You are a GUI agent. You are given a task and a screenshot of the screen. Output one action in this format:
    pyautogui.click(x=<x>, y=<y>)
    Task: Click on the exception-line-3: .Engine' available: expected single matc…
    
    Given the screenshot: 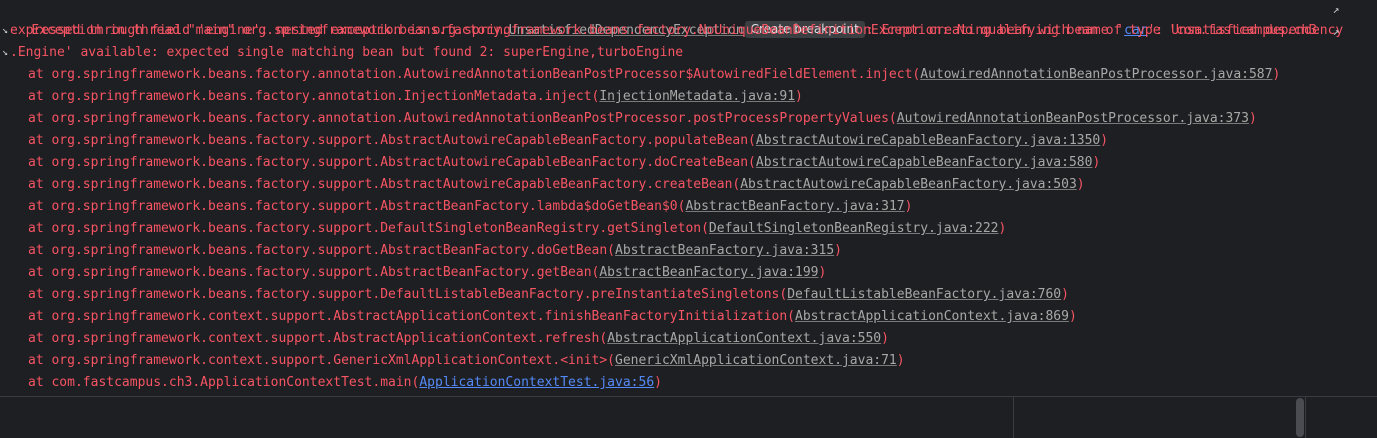 What is the action you would take?
    pyautogui.click(x=347, y=52)
    